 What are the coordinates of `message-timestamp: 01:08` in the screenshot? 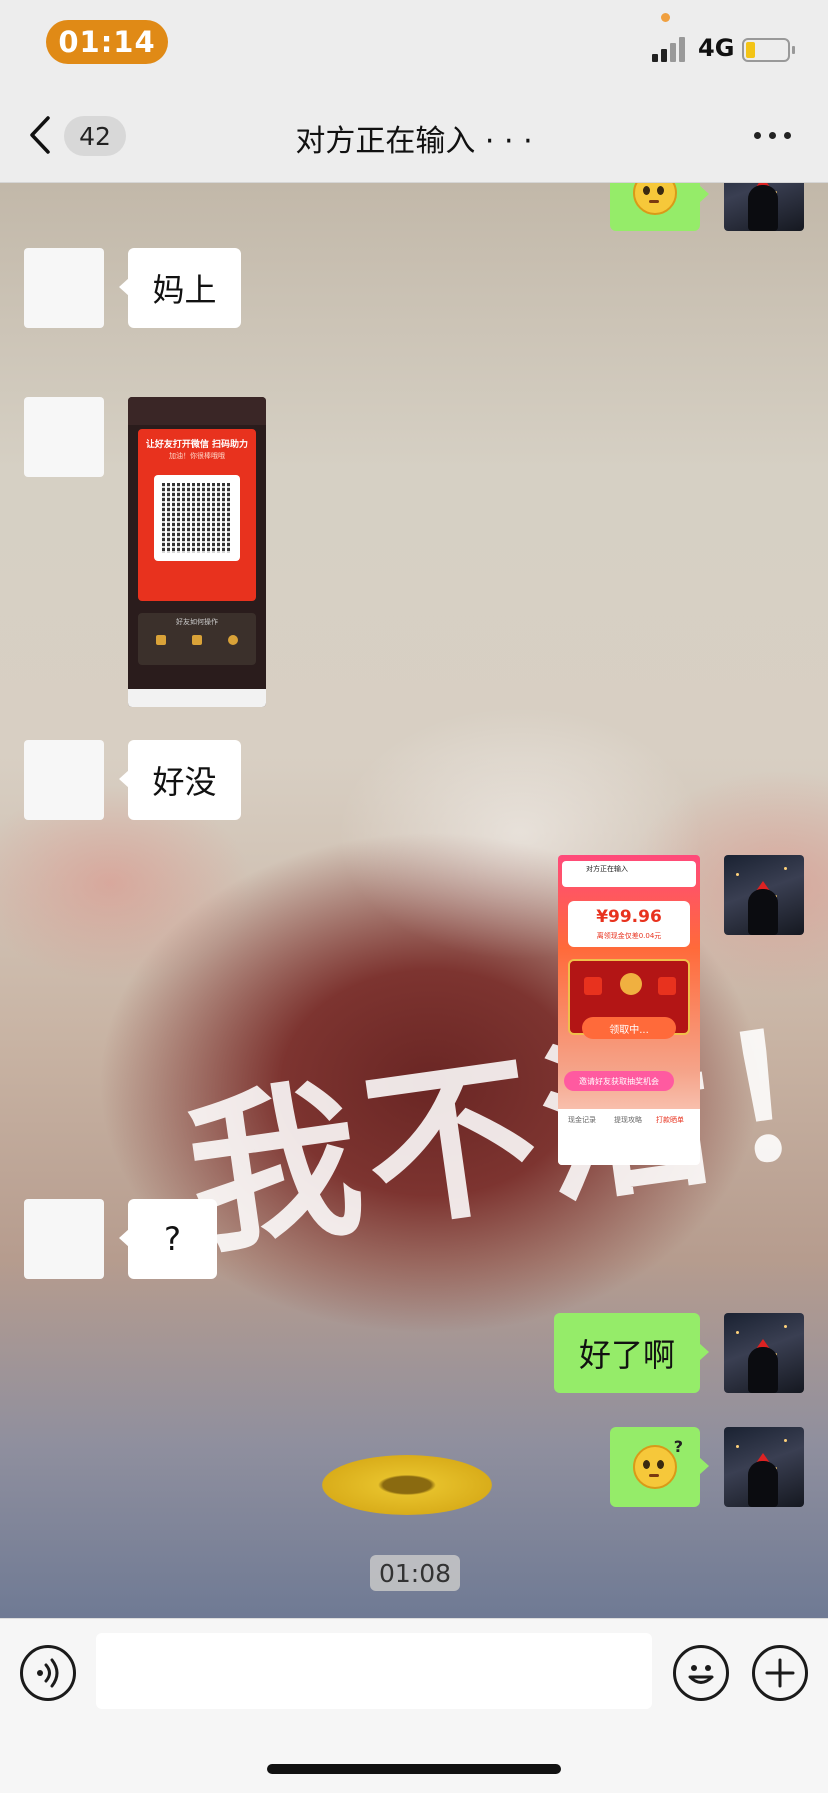 It's located at (415, 1573).